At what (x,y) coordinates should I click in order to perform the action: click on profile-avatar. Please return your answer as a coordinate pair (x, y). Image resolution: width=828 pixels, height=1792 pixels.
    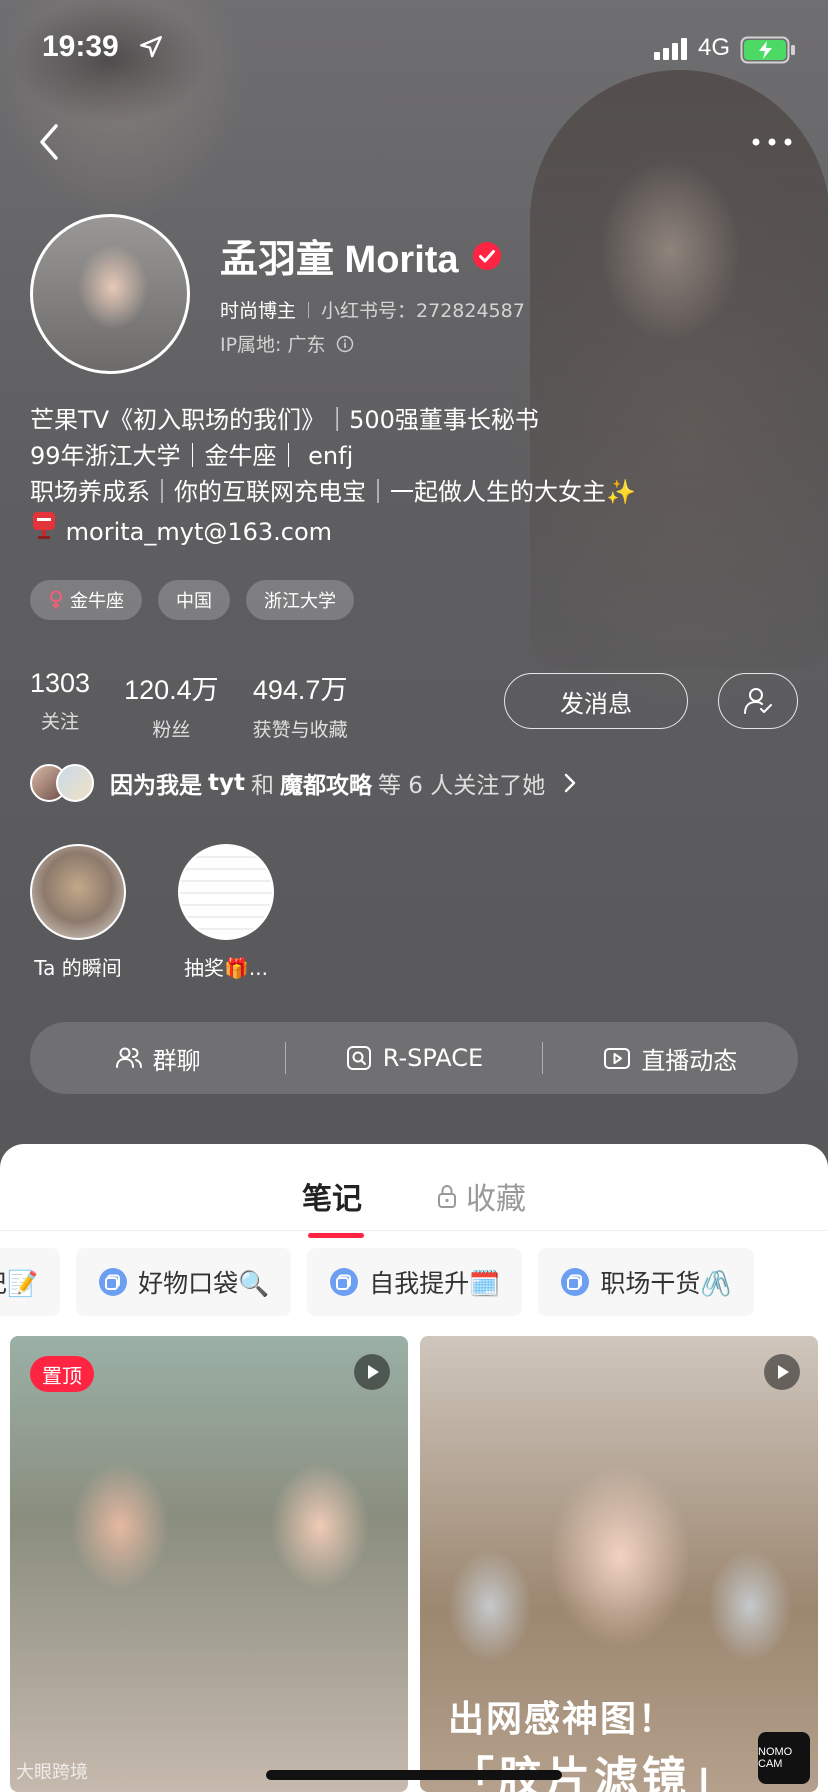
    Looking at the image, I should click on (110, 294).